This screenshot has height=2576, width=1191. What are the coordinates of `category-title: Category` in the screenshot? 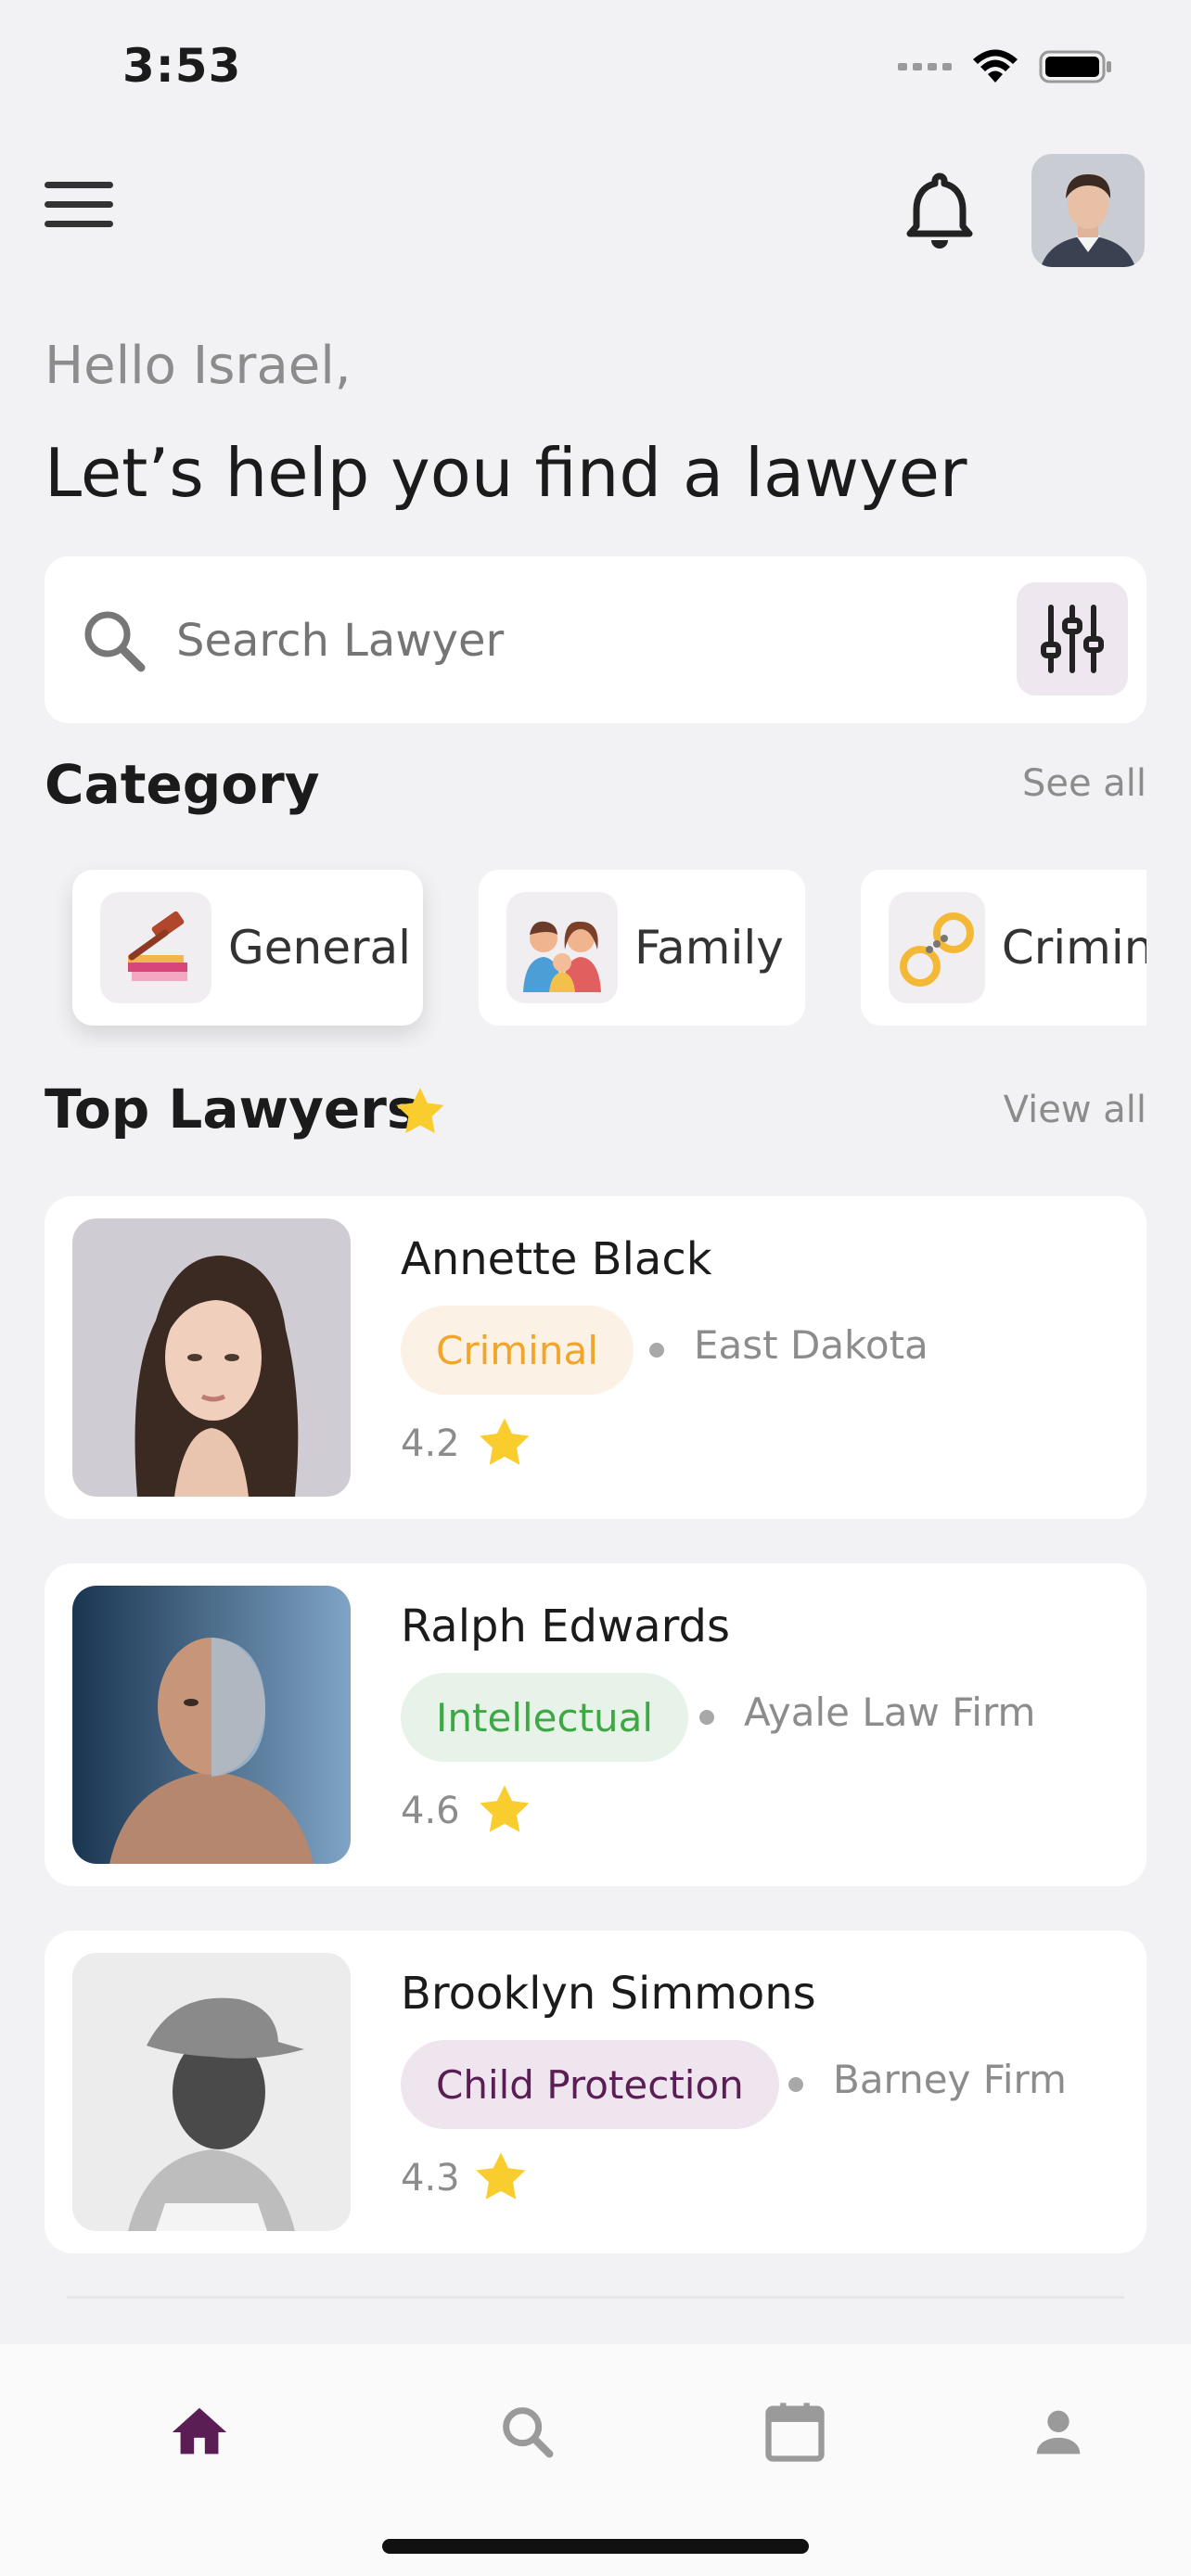 It's located at (183, 784).